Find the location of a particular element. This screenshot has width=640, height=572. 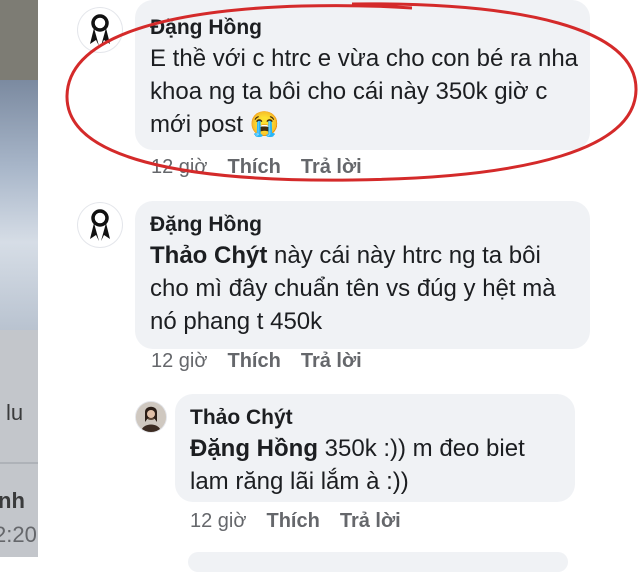

mention-link: Thảo Chýt is located at coordinates (208, 255).